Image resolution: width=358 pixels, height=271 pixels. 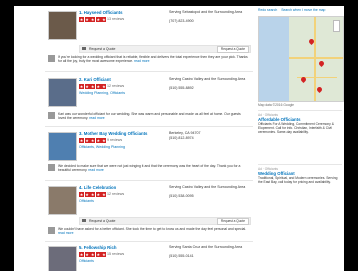 What do you see at coordinates (98, 247) in the screenshot?
I see `business-name: 5. Fellowship Rich` at bounding box center [98, 247].